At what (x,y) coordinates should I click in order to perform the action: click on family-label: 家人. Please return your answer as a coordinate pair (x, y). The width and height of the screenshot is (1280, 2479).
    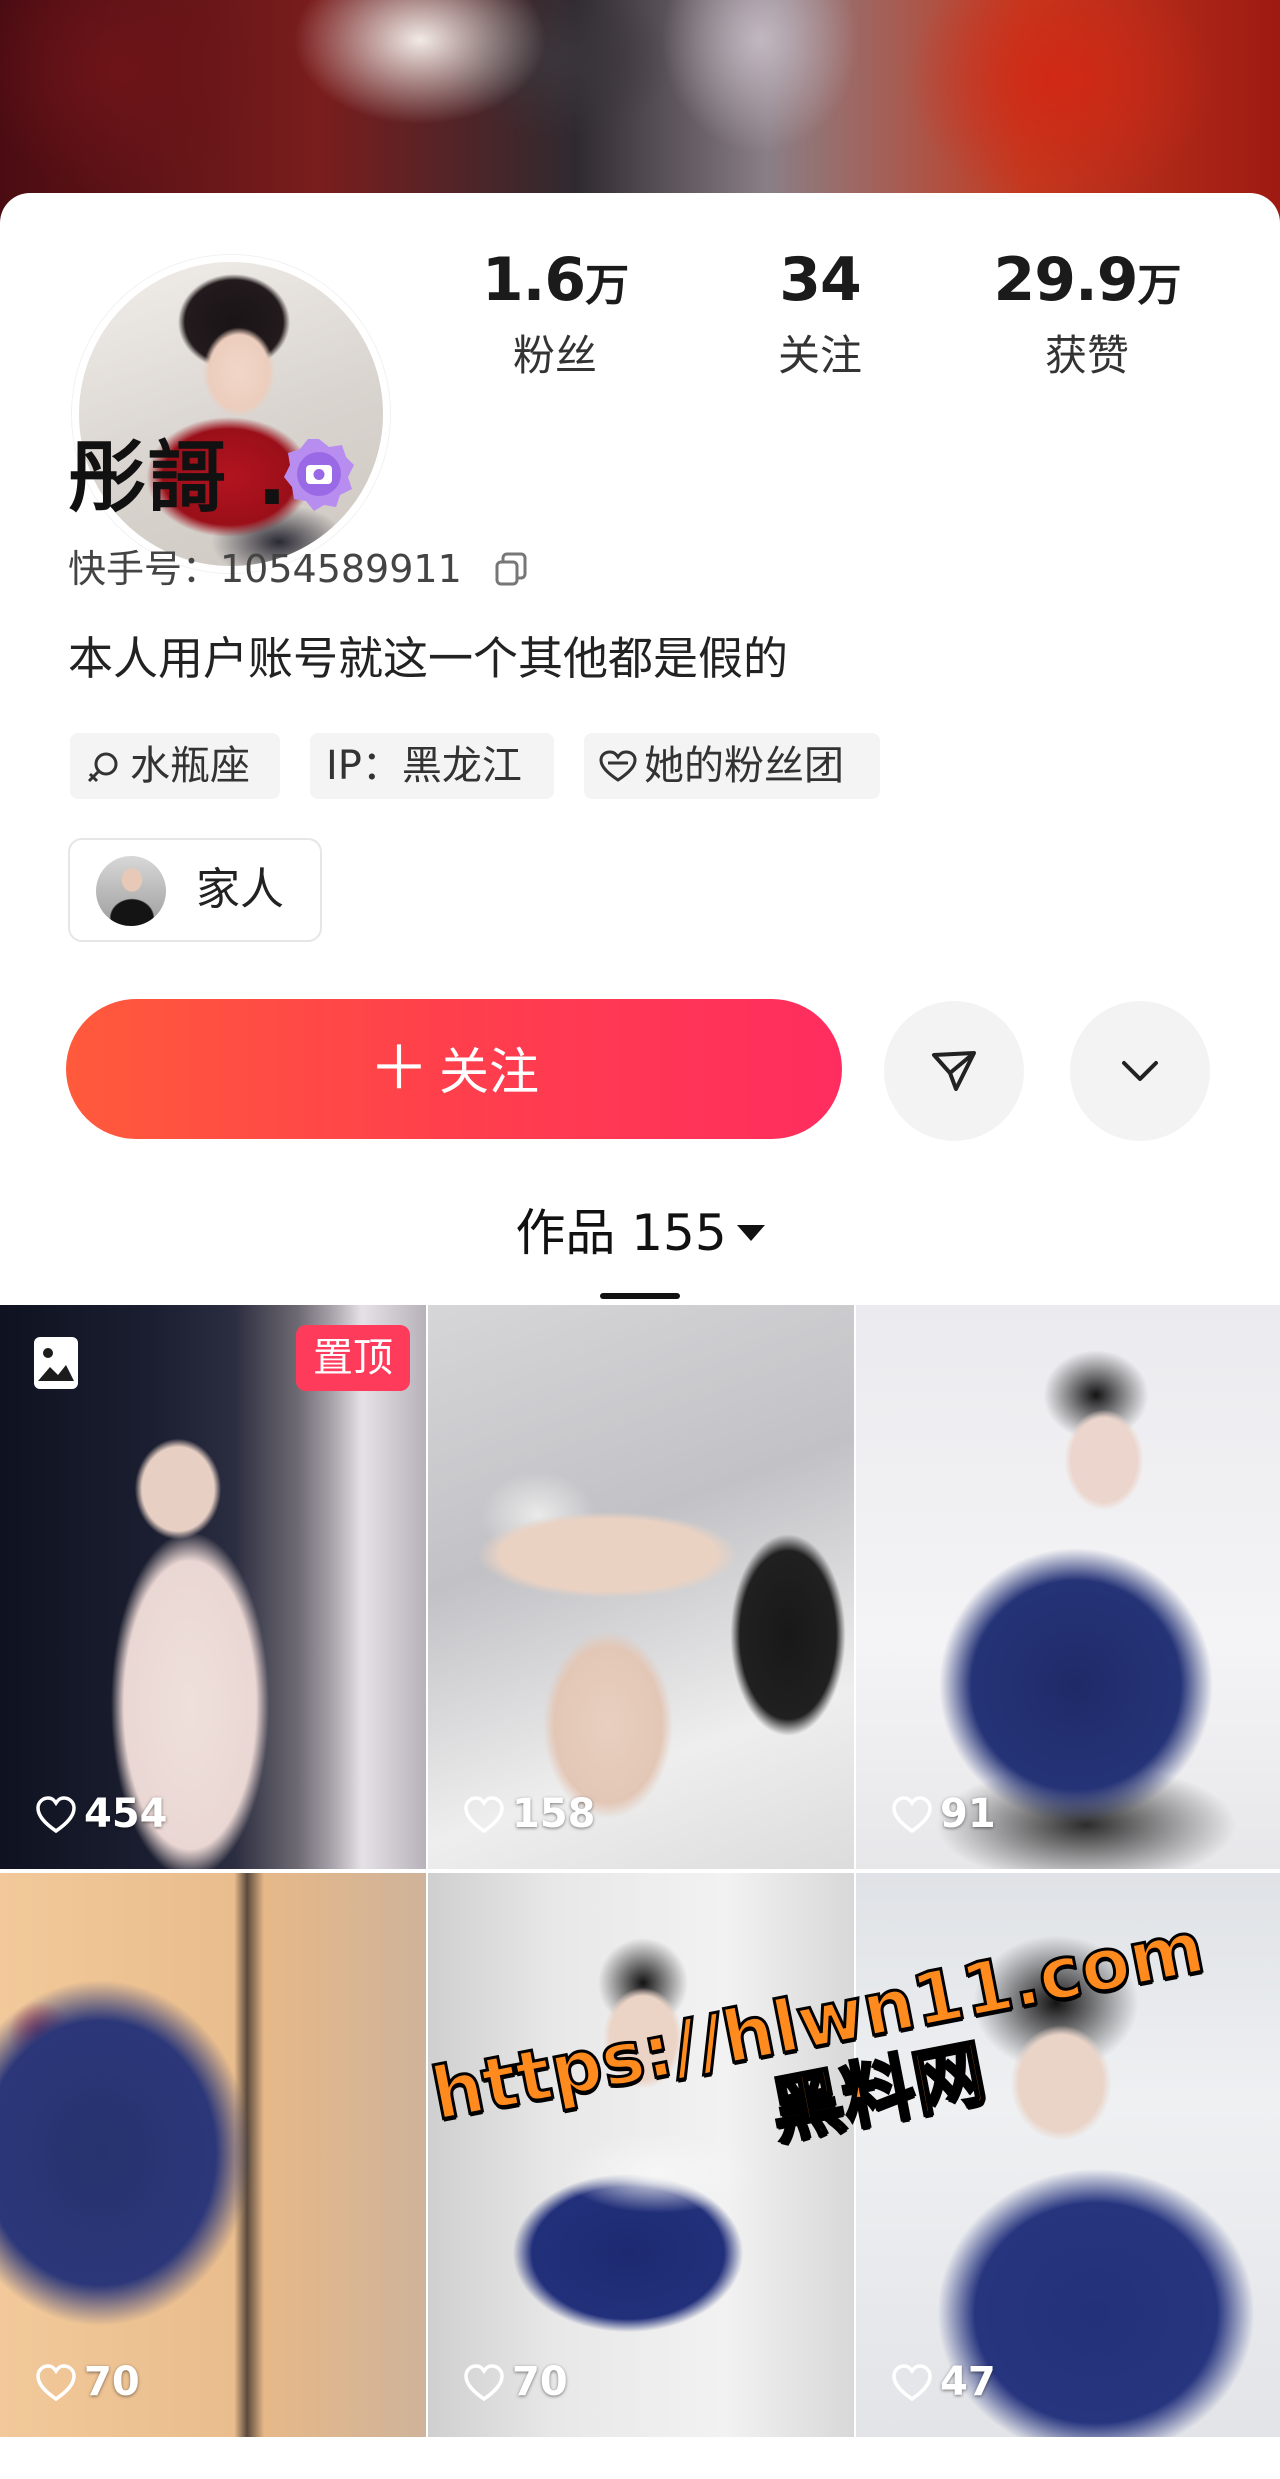
    Looking at the image, I should click on (240, 889).